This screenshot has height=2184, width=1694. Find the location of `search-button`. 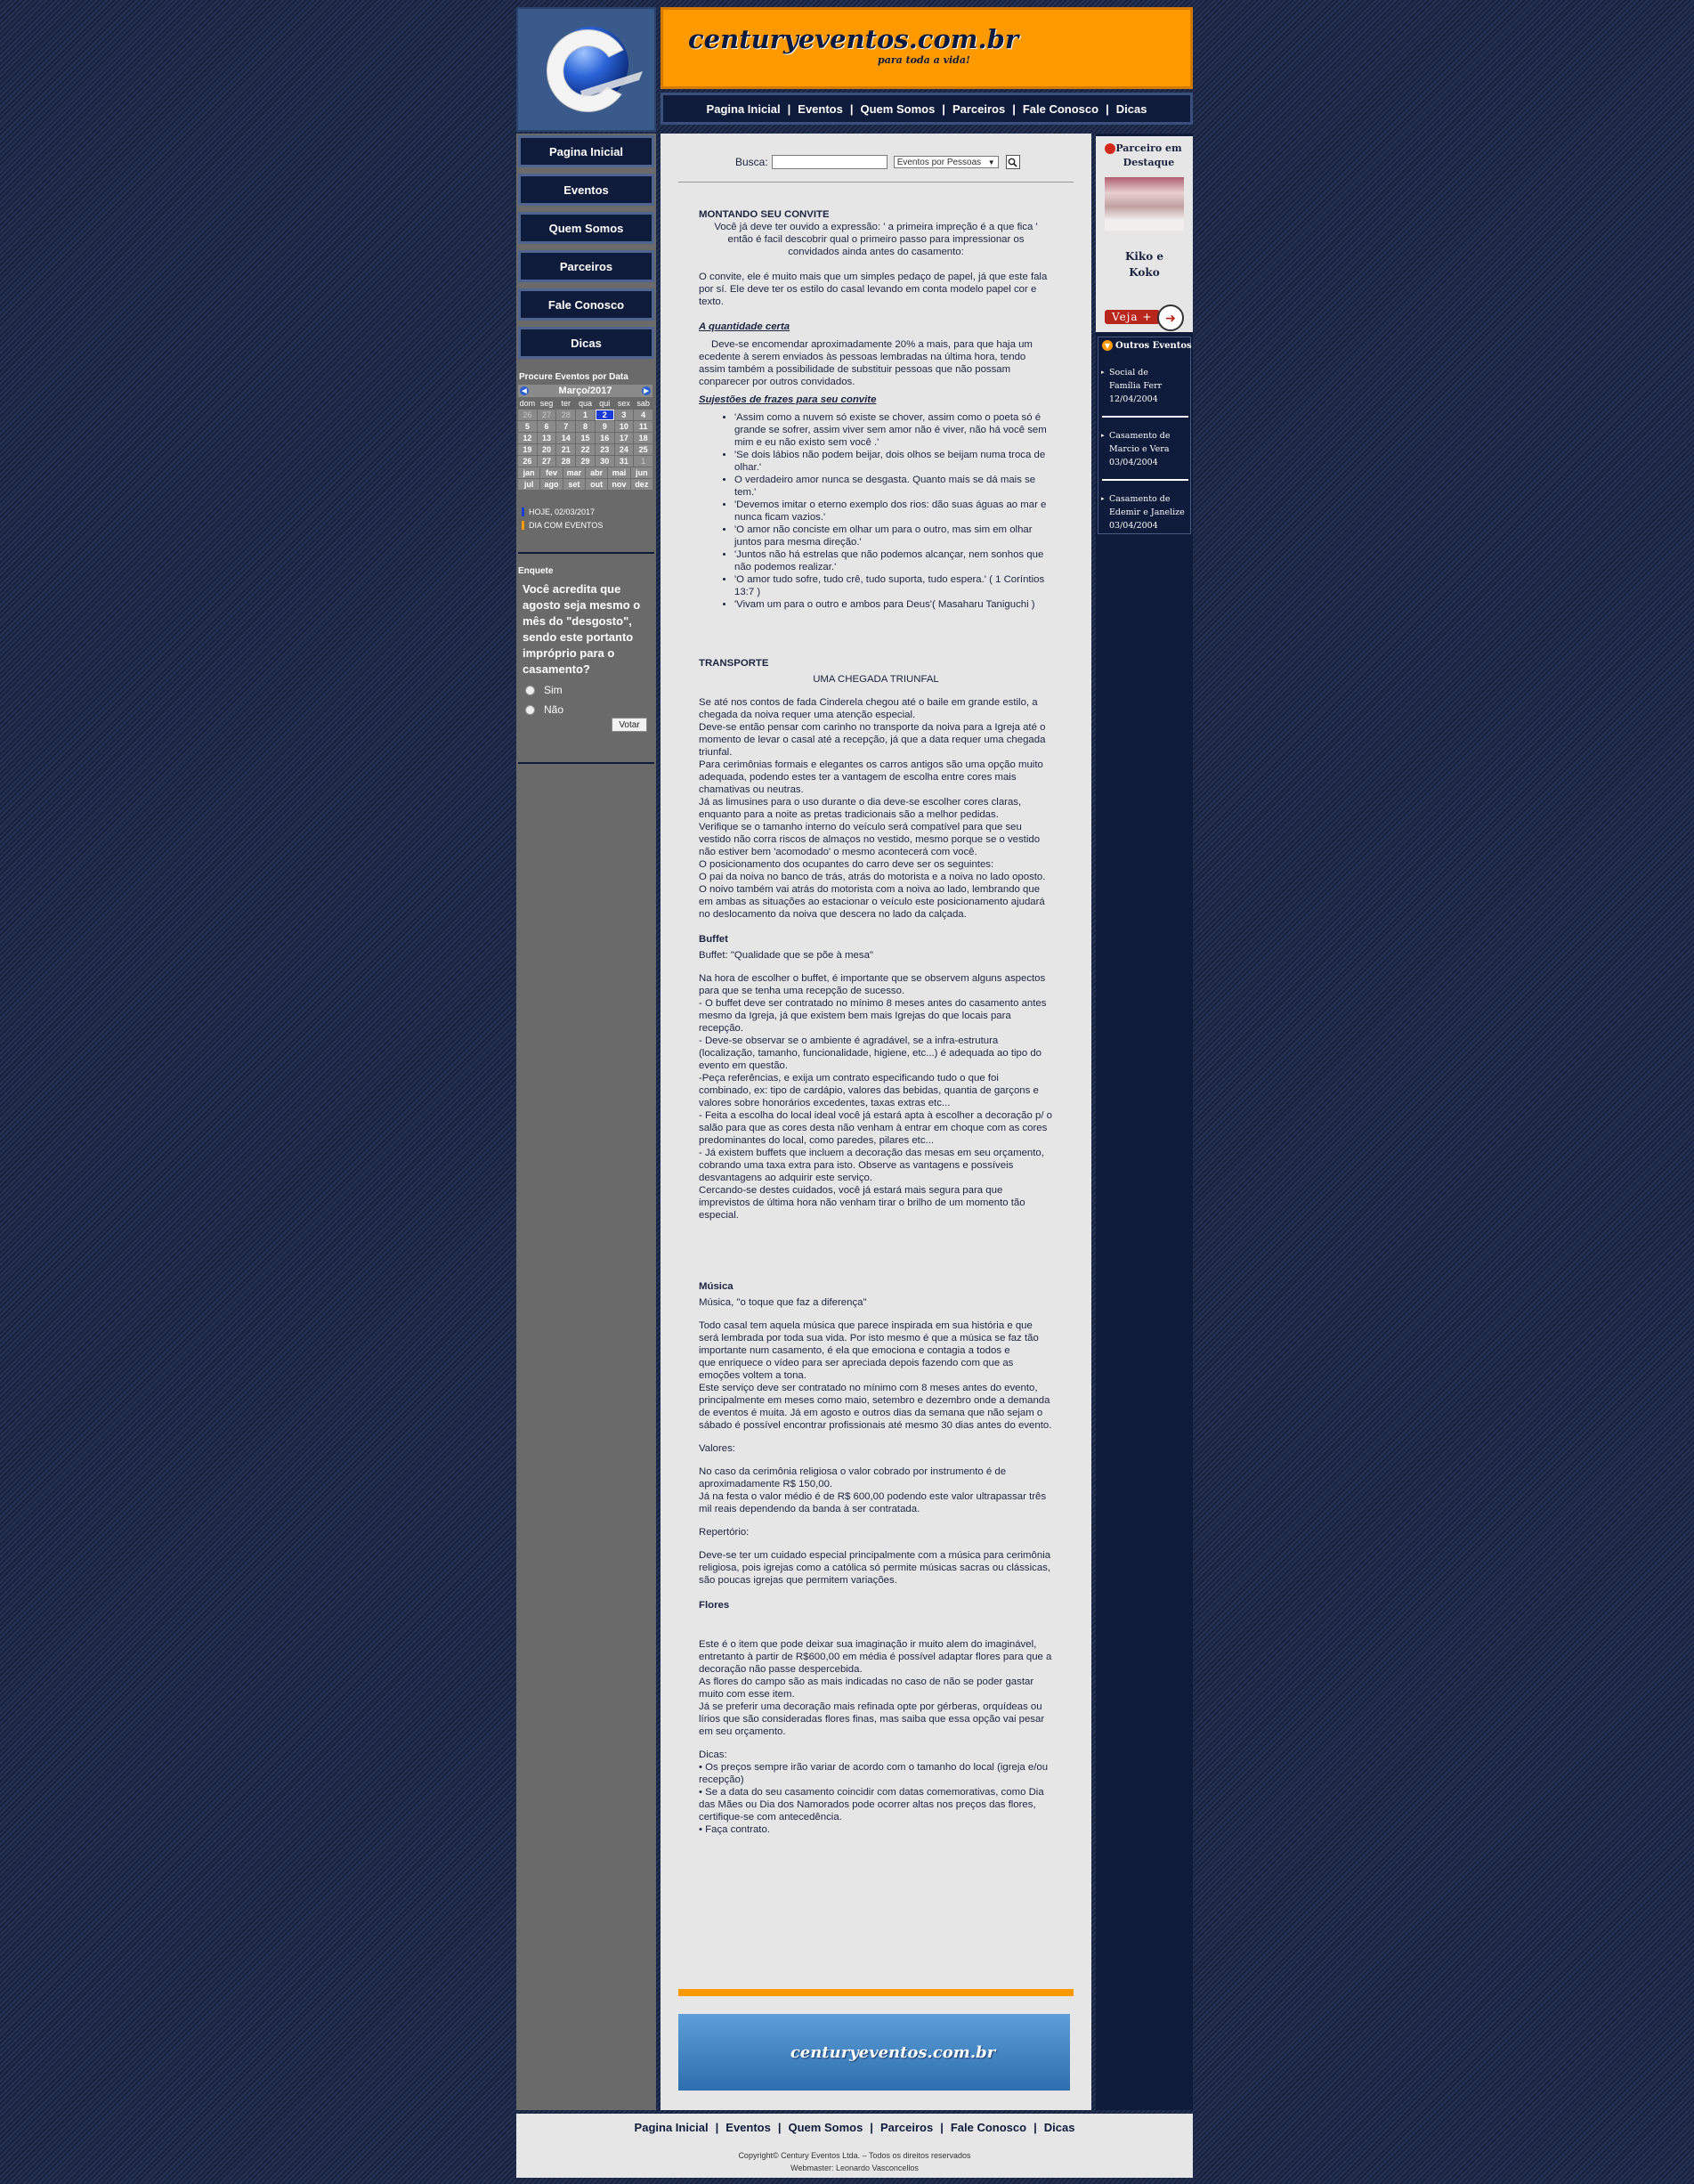

search-button is located at coordinates (1012, 162).